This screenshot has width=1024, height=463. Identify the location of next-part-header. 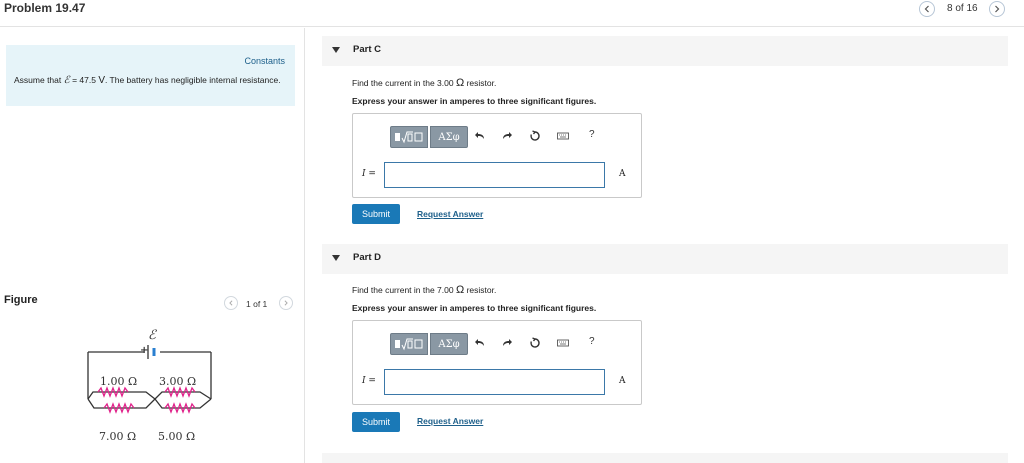
(665, 458).